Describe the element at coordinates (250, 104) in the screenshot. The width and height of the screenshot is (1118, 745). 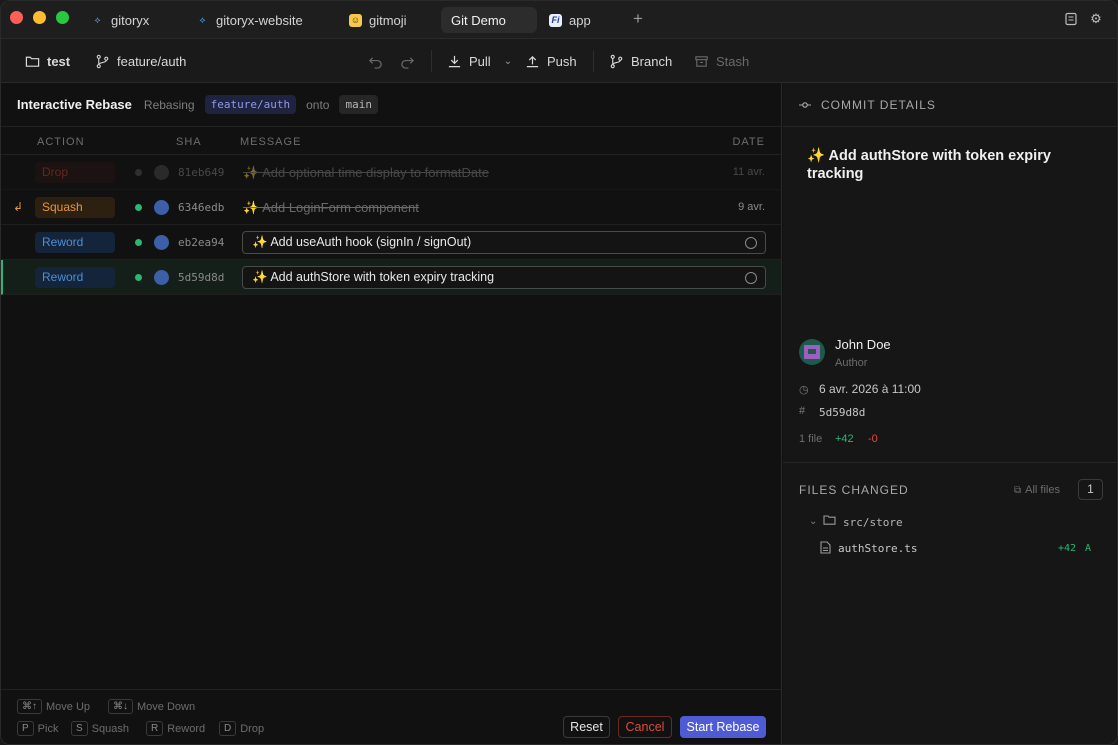
I see `source-branch-badge: feature/auth` at that location.